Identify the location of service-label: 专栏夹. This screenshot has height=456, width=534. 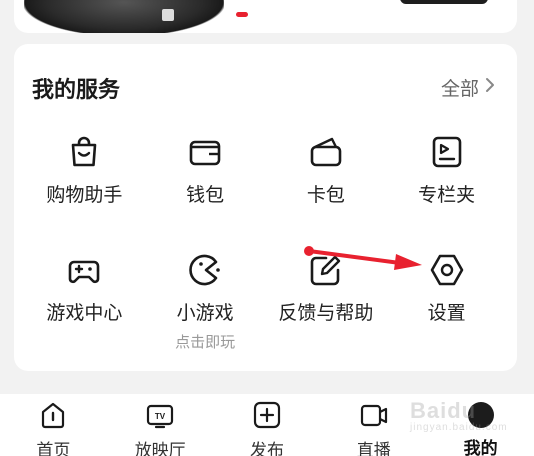
(447, 195).